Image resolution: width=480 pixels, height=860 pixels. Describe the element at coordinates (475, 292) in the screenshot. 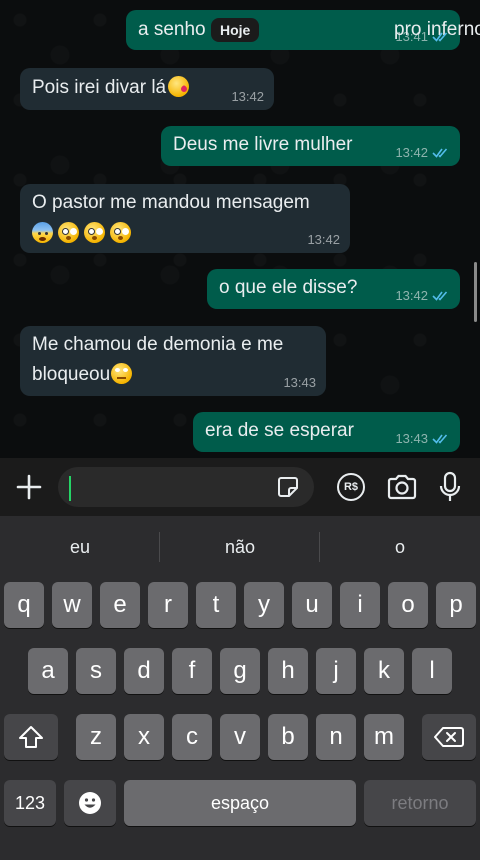

I see `scrollbar` at that location.